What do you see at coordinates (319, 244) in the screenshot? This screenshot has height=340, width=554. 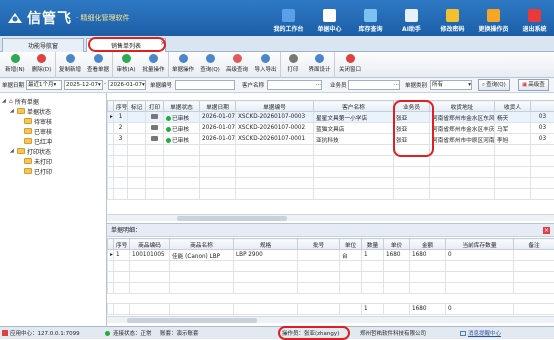 I see `dcol-batch: 批号` at bounding box center [319, 244].